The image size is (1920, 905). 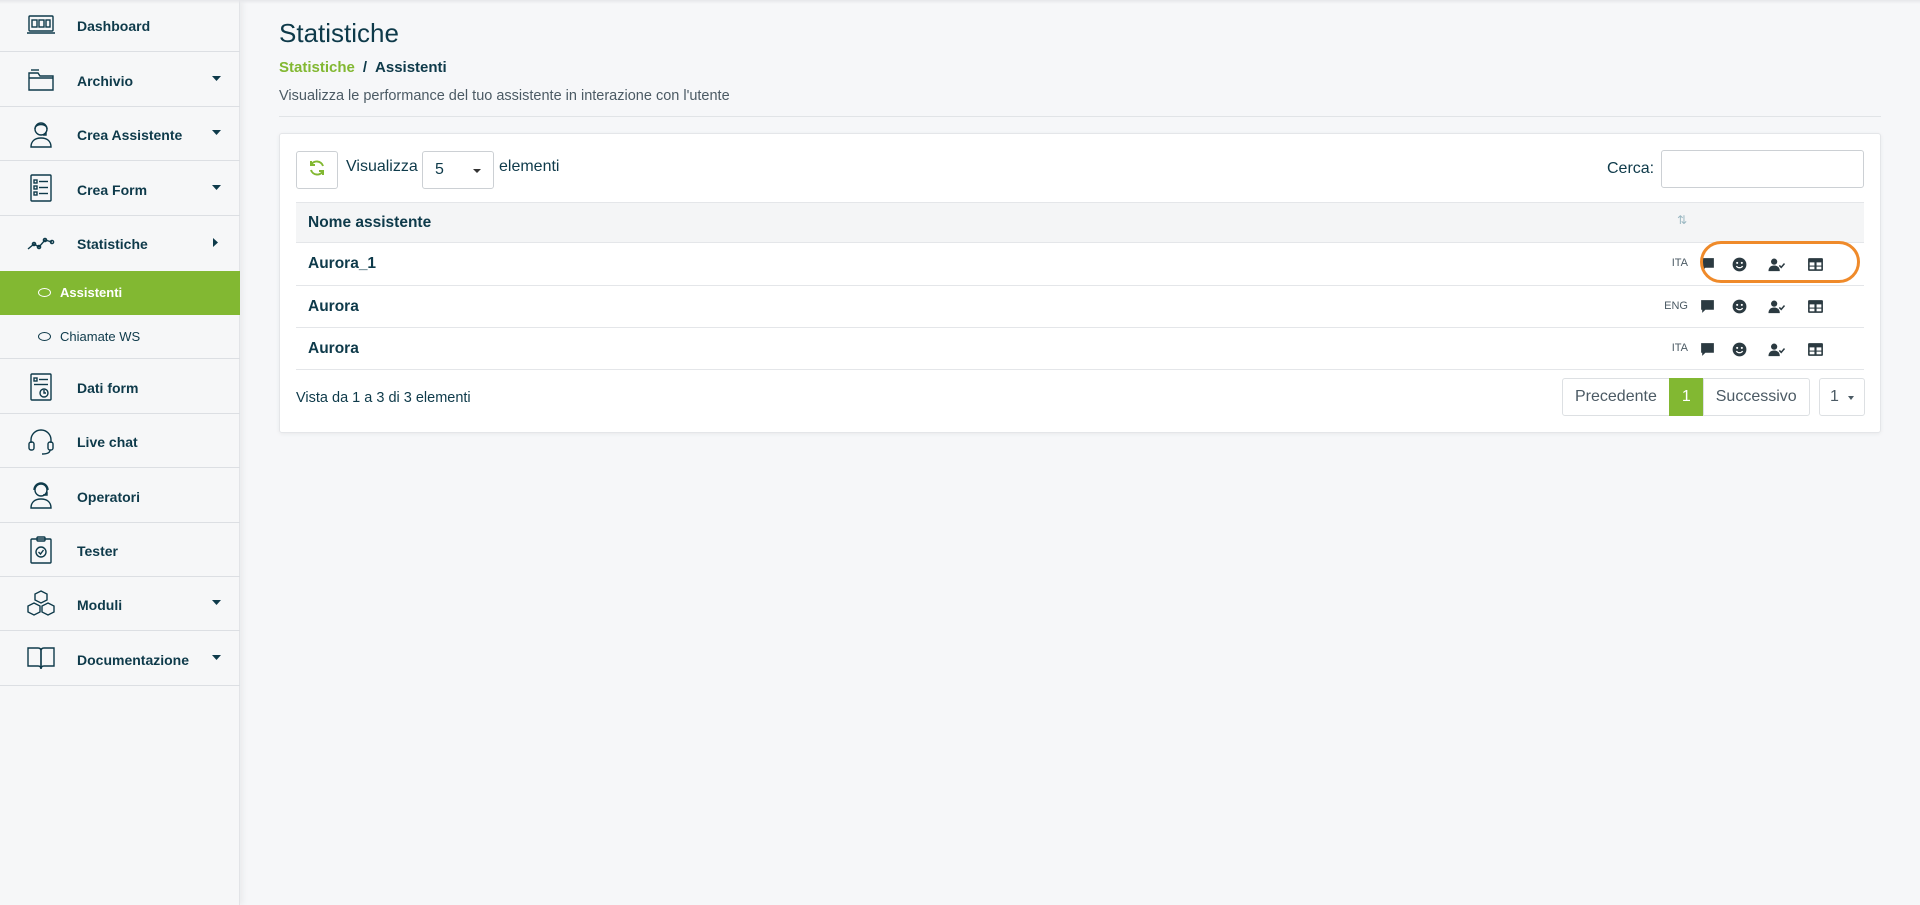 I want to click on search-input, so click(x=1762, y=169).